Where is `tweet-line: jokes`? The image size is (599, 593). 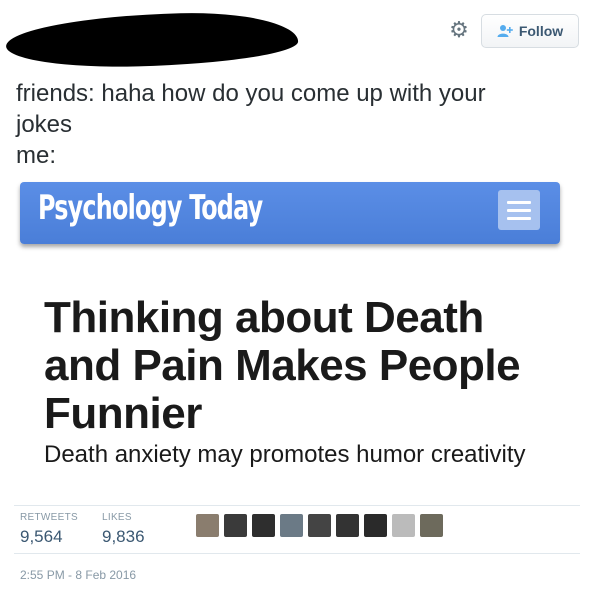
tweet-line: jokes is located at coordinates (44, 124).